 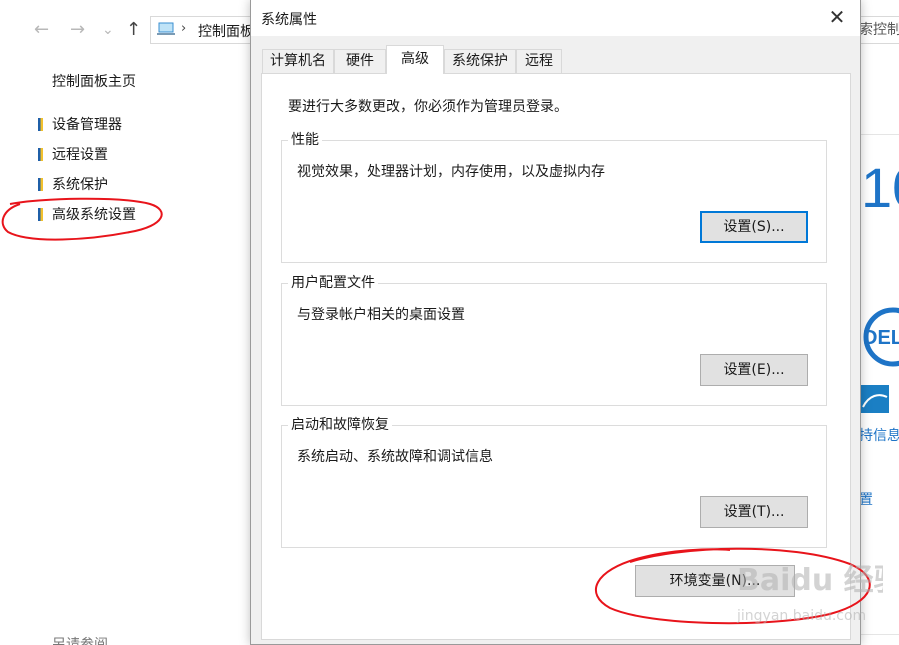 I want to click on energy-star-icon, so click(x=874, y=403).